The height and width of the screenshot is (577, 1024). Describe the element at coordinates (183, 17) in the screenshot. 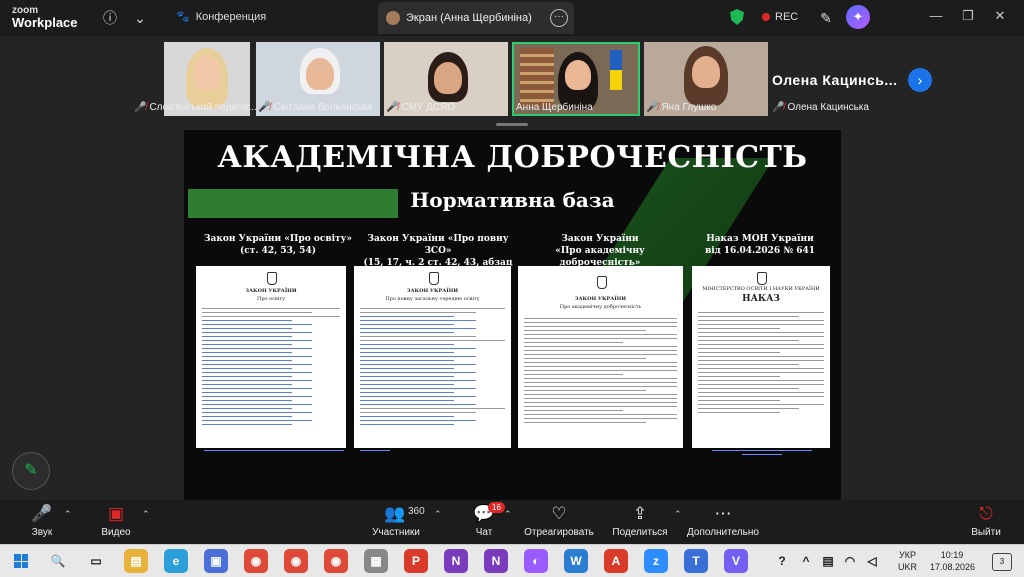

I see `paw-icon: 🐾` at that location.